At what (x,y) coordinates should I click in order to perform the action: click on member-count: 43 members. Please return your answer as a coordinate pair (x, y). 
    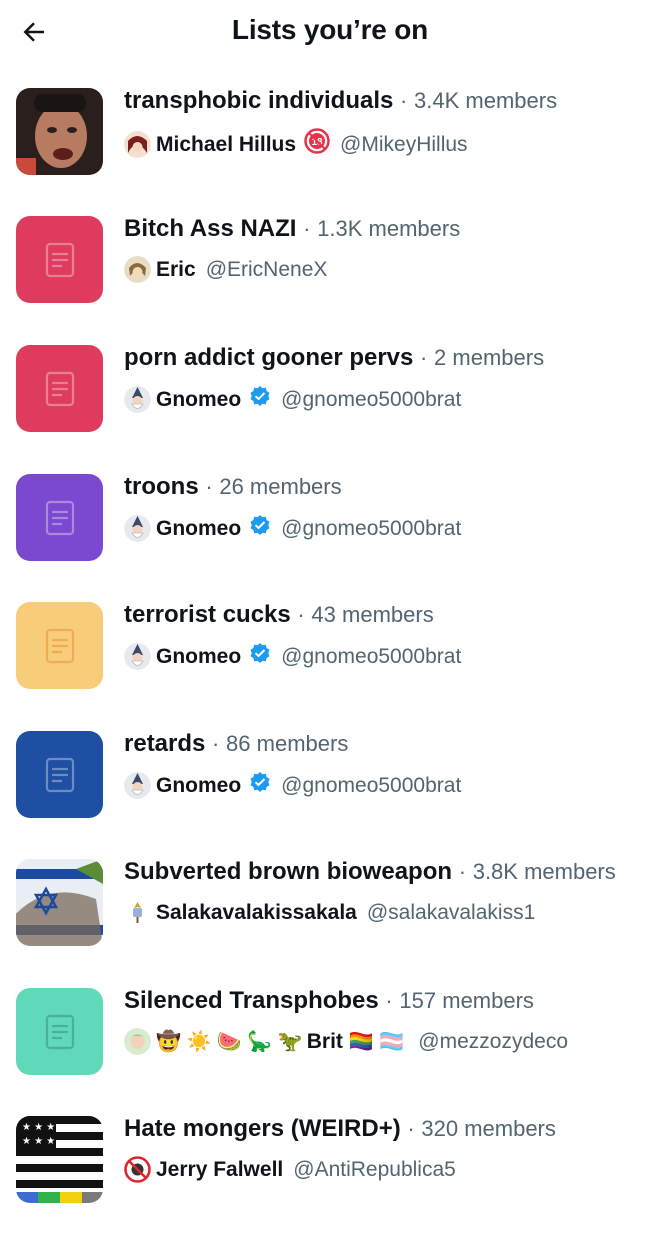
    Looking at the image, I should click on (372, 614).